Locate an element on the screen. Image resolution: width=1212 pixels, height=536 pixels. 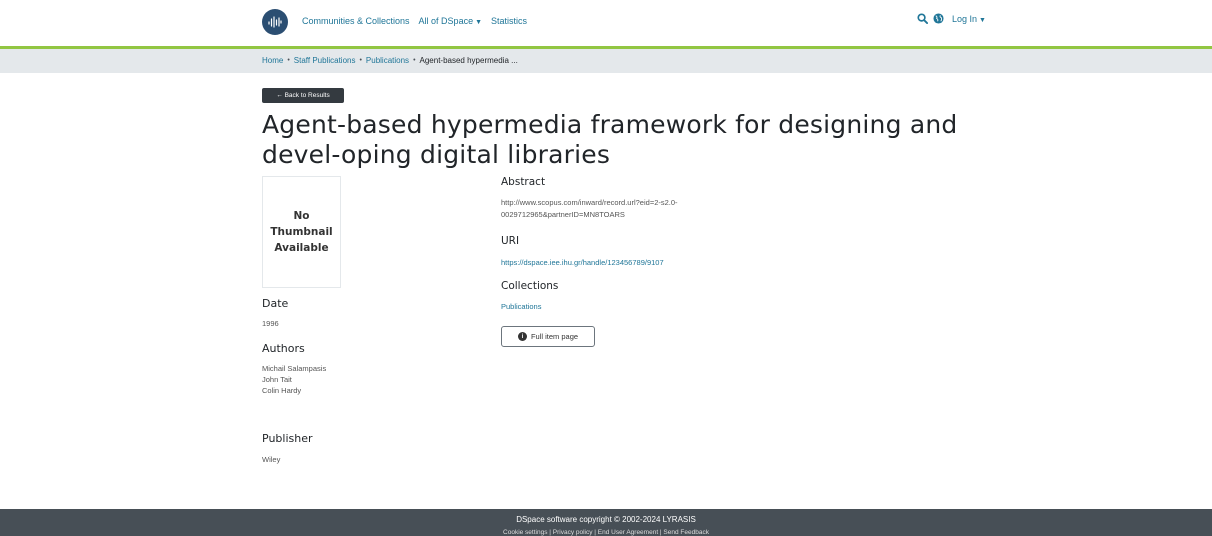
full-item-page-button: i Full item page is located at coordinates (548, 336).